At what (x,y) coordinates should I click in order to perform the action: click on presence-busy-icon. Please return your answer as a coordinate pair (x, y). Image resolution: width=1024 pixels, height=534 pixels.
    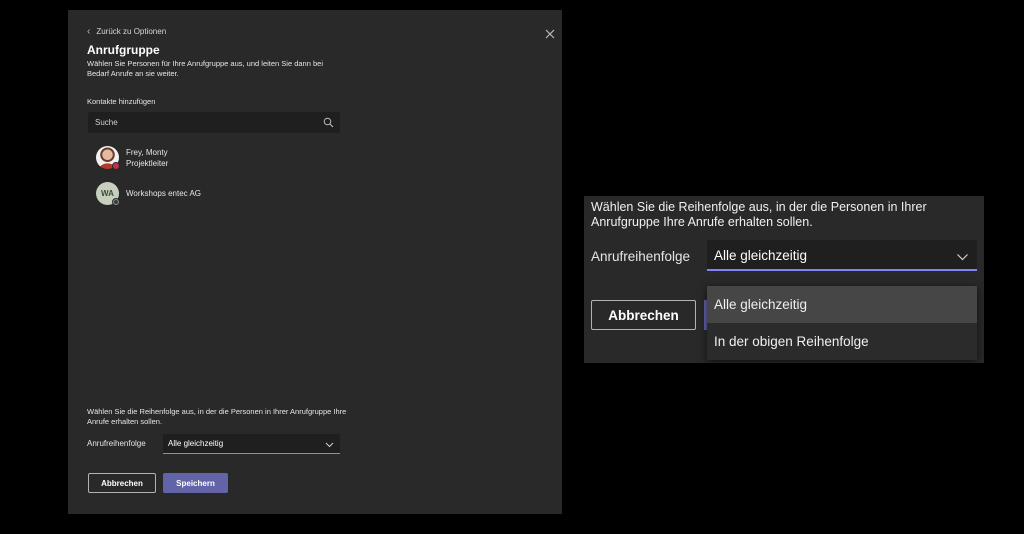
    Looking at the image, I should click on (116, 166).